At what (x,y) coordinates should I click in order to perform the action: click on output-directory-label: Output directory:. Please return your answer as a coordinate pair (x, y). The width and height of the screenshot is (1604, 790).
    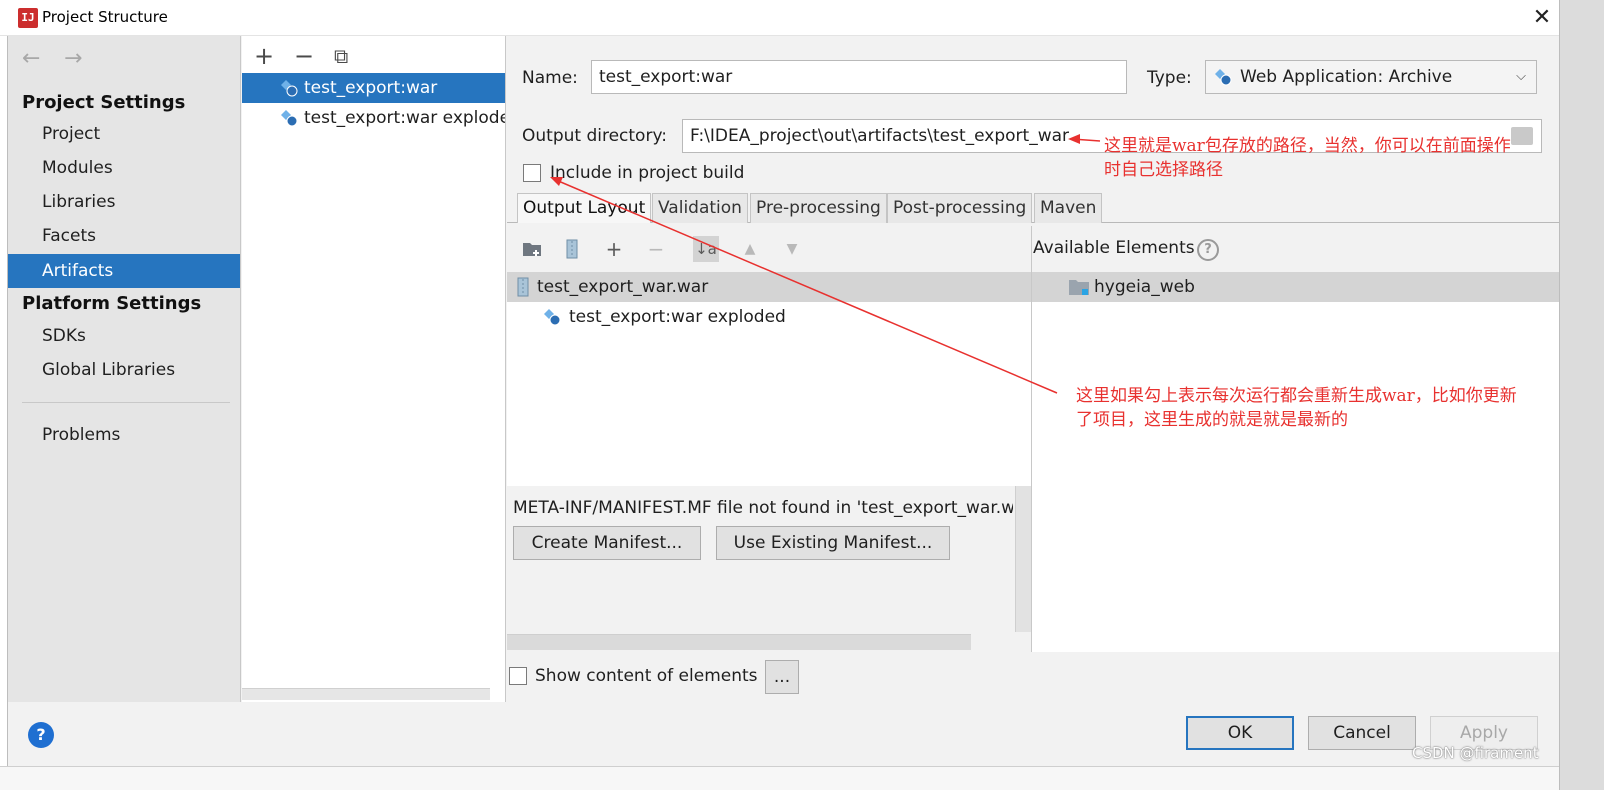
    Looking at the image, I should click on (594, 136).